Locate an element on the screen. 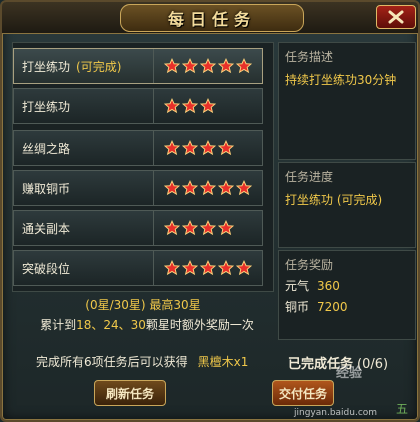  submit-task-button: 交付任务 is located at coordinates (303, 393).